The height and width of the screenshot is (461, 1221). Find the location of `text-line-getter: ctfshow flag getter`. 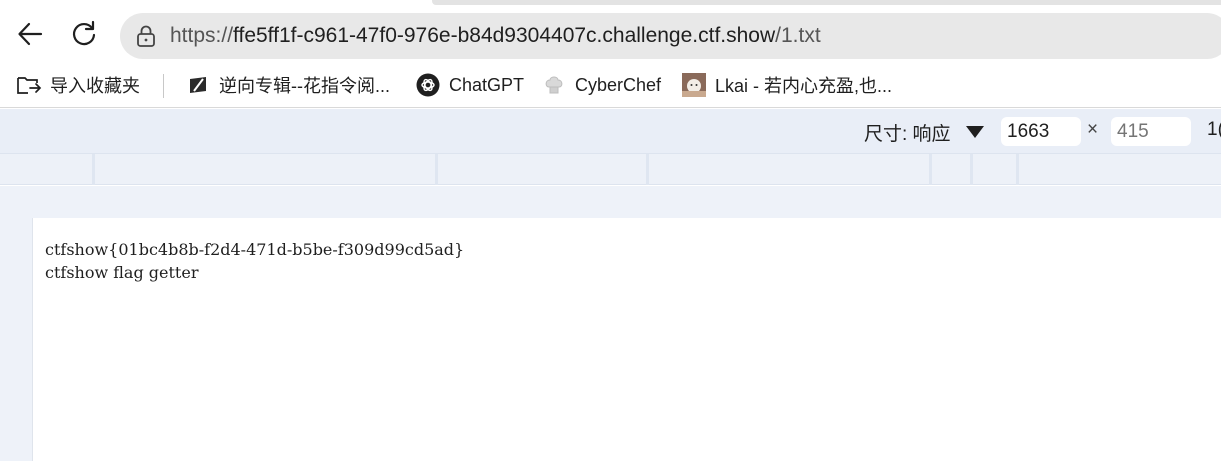

text-line-getter: ctfshow flag getter is located at coordinates (122, 272).